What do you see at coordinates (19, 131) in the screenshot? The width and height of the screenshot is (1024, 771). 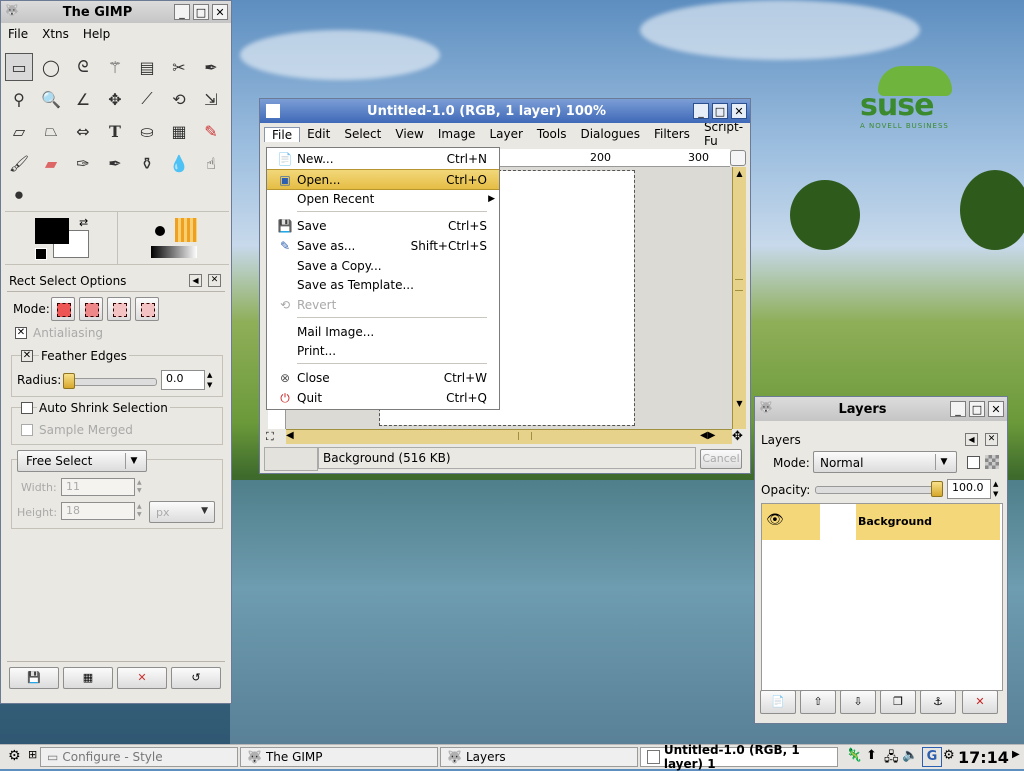 I see `shear-tool-icon: ▱` at bounding box center [19, 131].